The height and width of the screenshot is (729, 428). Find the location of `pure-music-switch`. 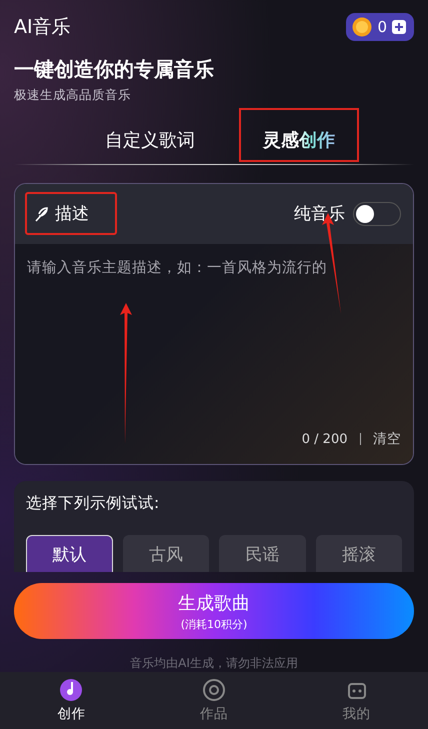

pure-music-switch is located at coordinates (377, 214).